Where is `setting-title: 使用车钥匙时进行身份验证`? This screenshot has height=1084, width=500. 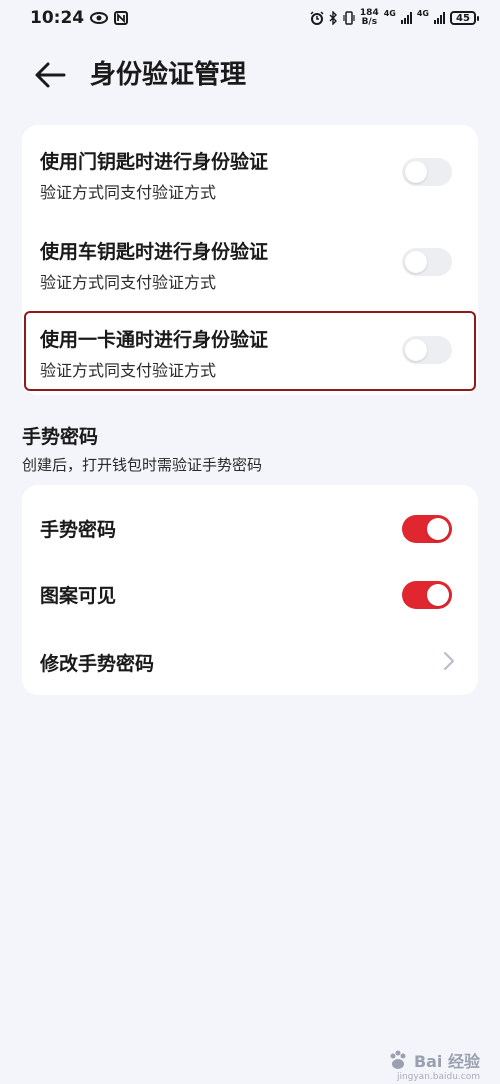
setting-title: 使用车钥匙时进行身份验证 is located at coordinates (154, 252).